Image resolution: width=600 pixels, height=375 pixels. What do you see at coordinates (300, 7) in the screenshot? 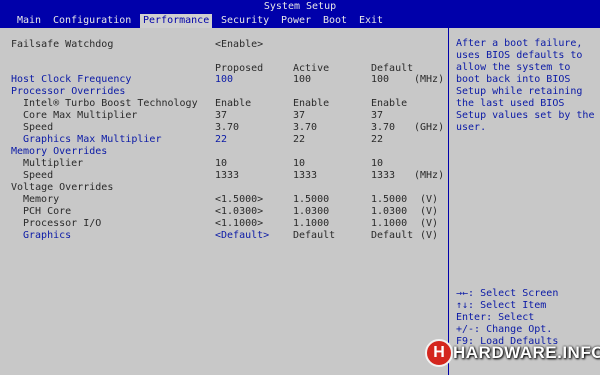
I see `window-title: System Setup` at bounding box center [300, 7].